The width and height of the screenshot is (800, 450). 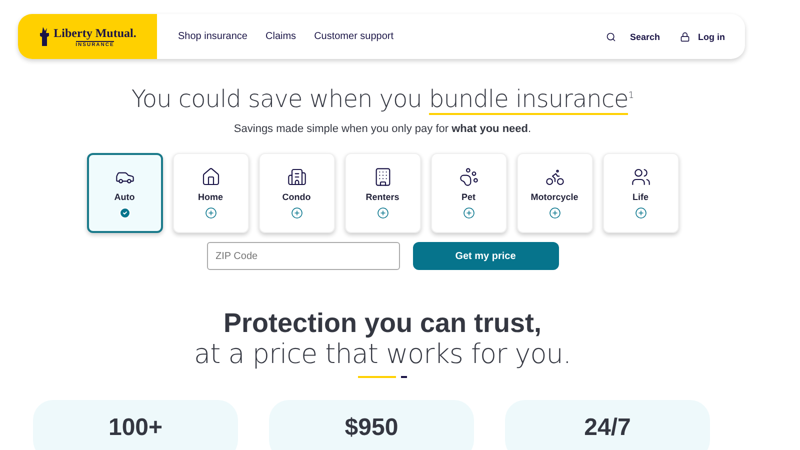 What do you see at coordinates (468, 193) in the screenshot?
I see `product-card: Pet` at bounding box center [468, 193].